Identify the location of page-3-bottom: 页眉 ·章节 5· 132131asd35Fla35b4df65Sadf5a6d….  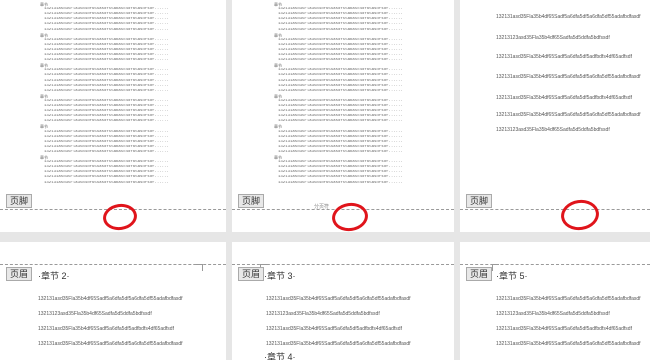
(555, 301).